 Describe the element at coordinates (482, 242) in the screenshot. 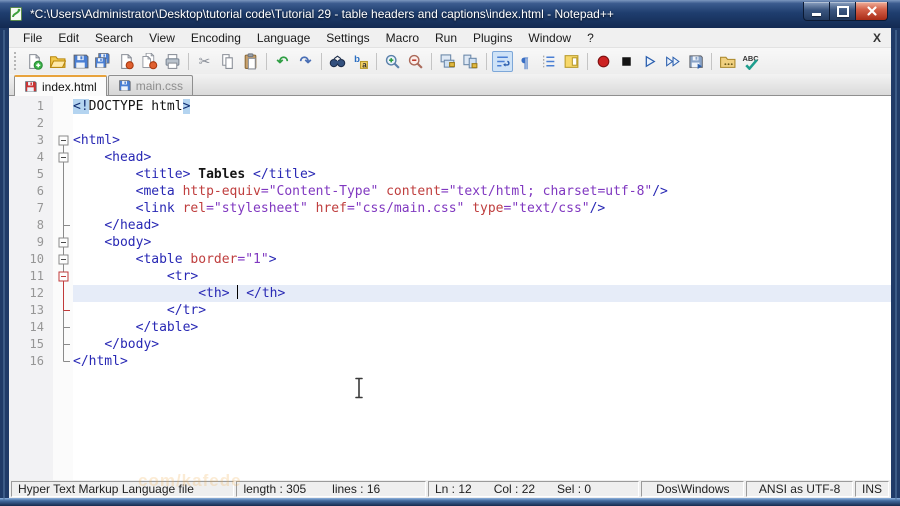

I see `code-line-9: <body>` at that location.